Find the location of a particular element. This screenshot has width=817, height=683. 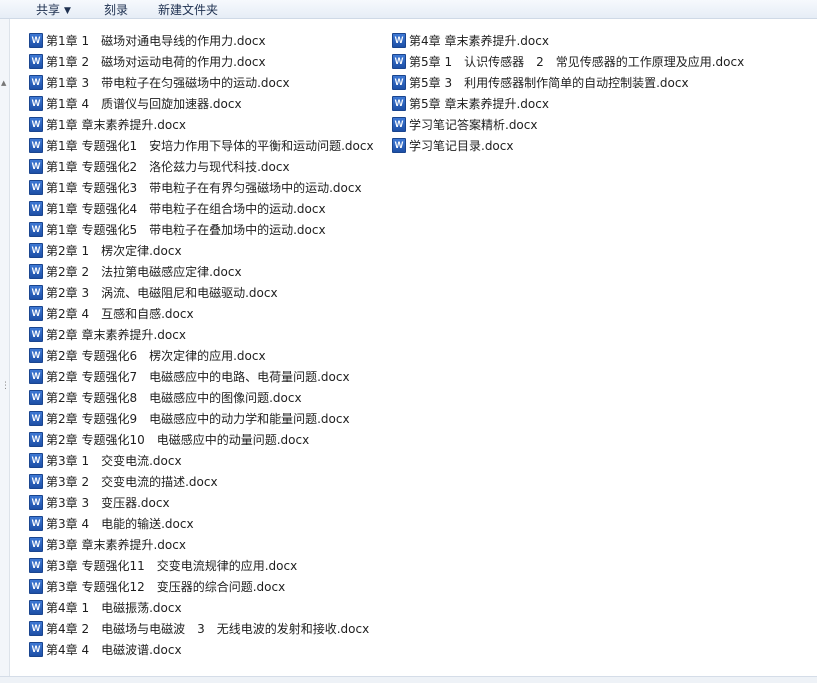

share-menu-button: 共享 ▼ is located at coordinates (53, 9).